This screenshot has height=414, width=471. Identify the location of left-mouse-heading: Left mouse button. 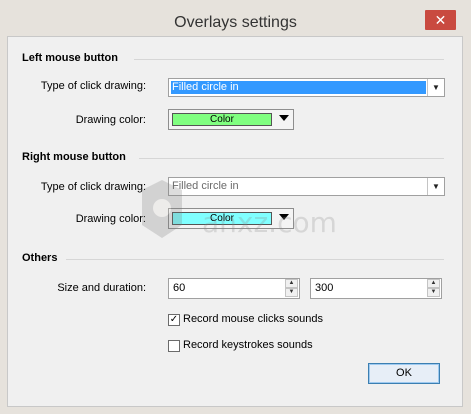
(70, 58).